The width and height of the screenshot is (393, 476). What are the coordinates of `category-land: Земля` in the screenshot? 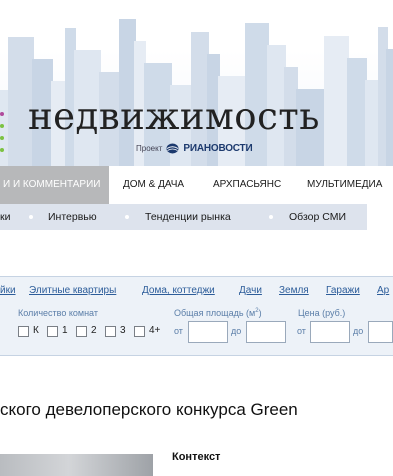 It's located at (294, 290).